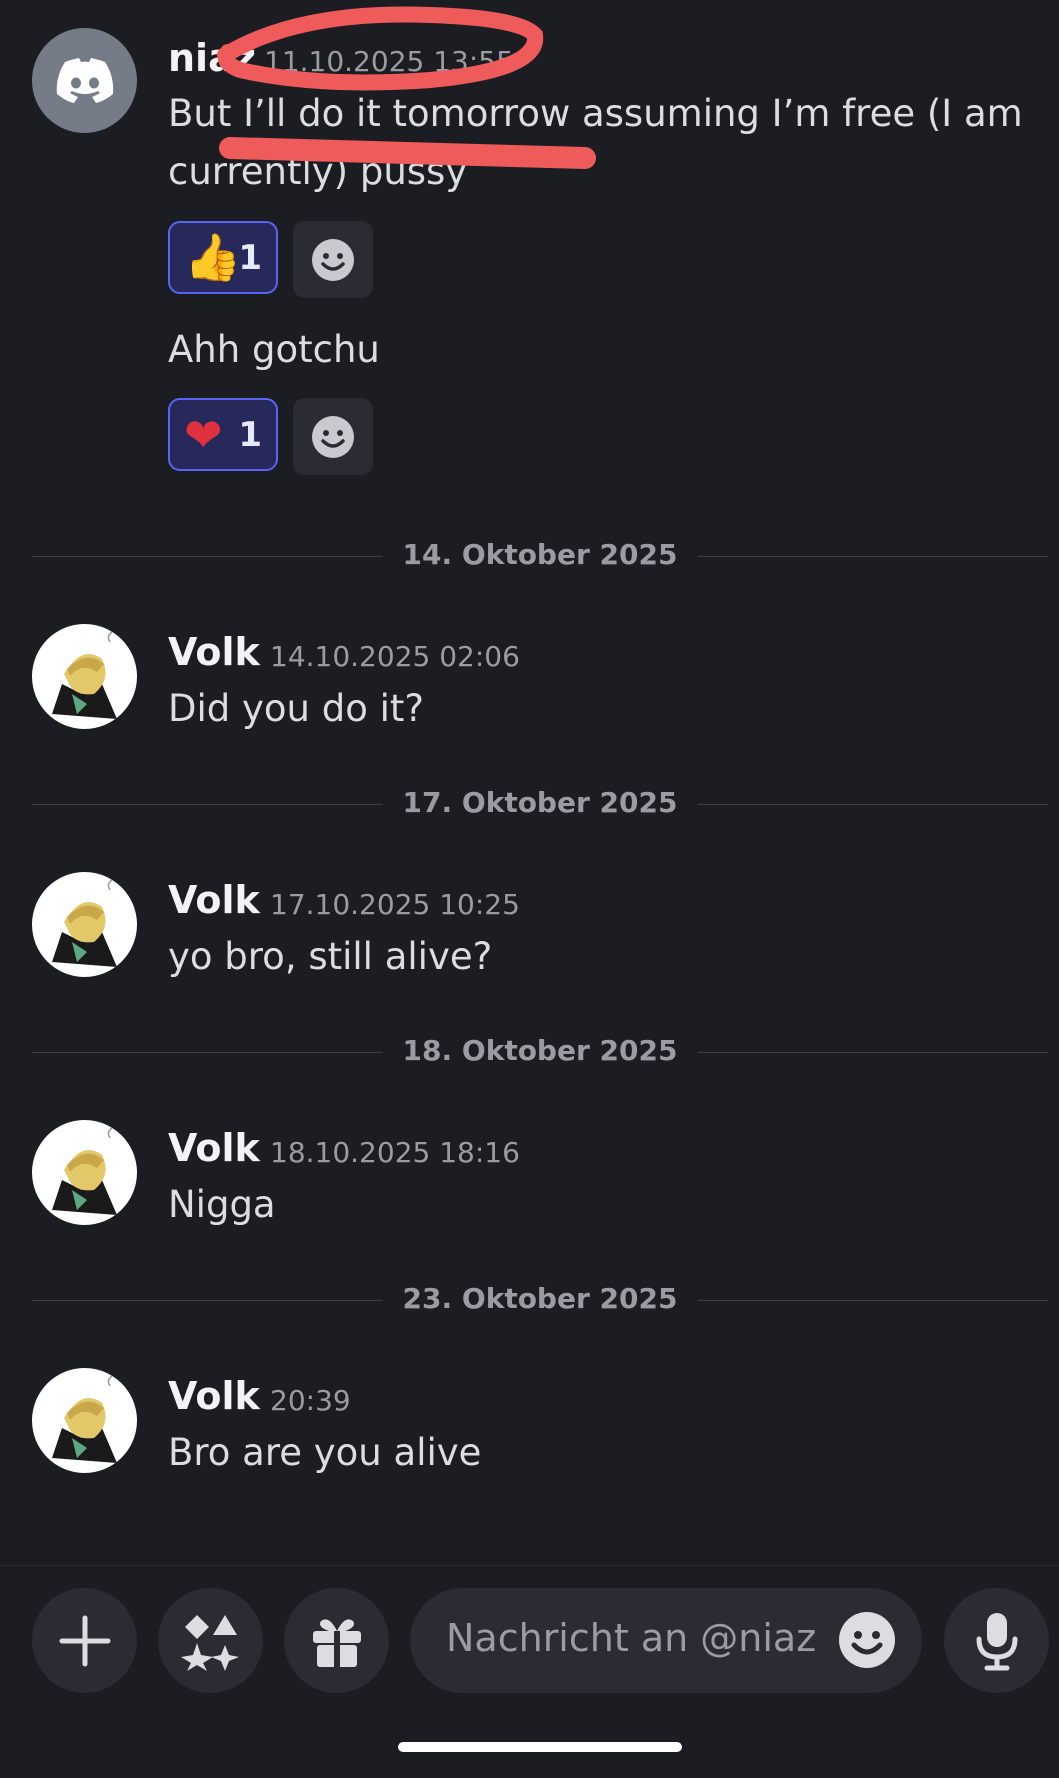  Describe the element at coordinates (389, 61) in the screenshot. I see `message-timestamp: 11.10.2025 13:55` at that location.